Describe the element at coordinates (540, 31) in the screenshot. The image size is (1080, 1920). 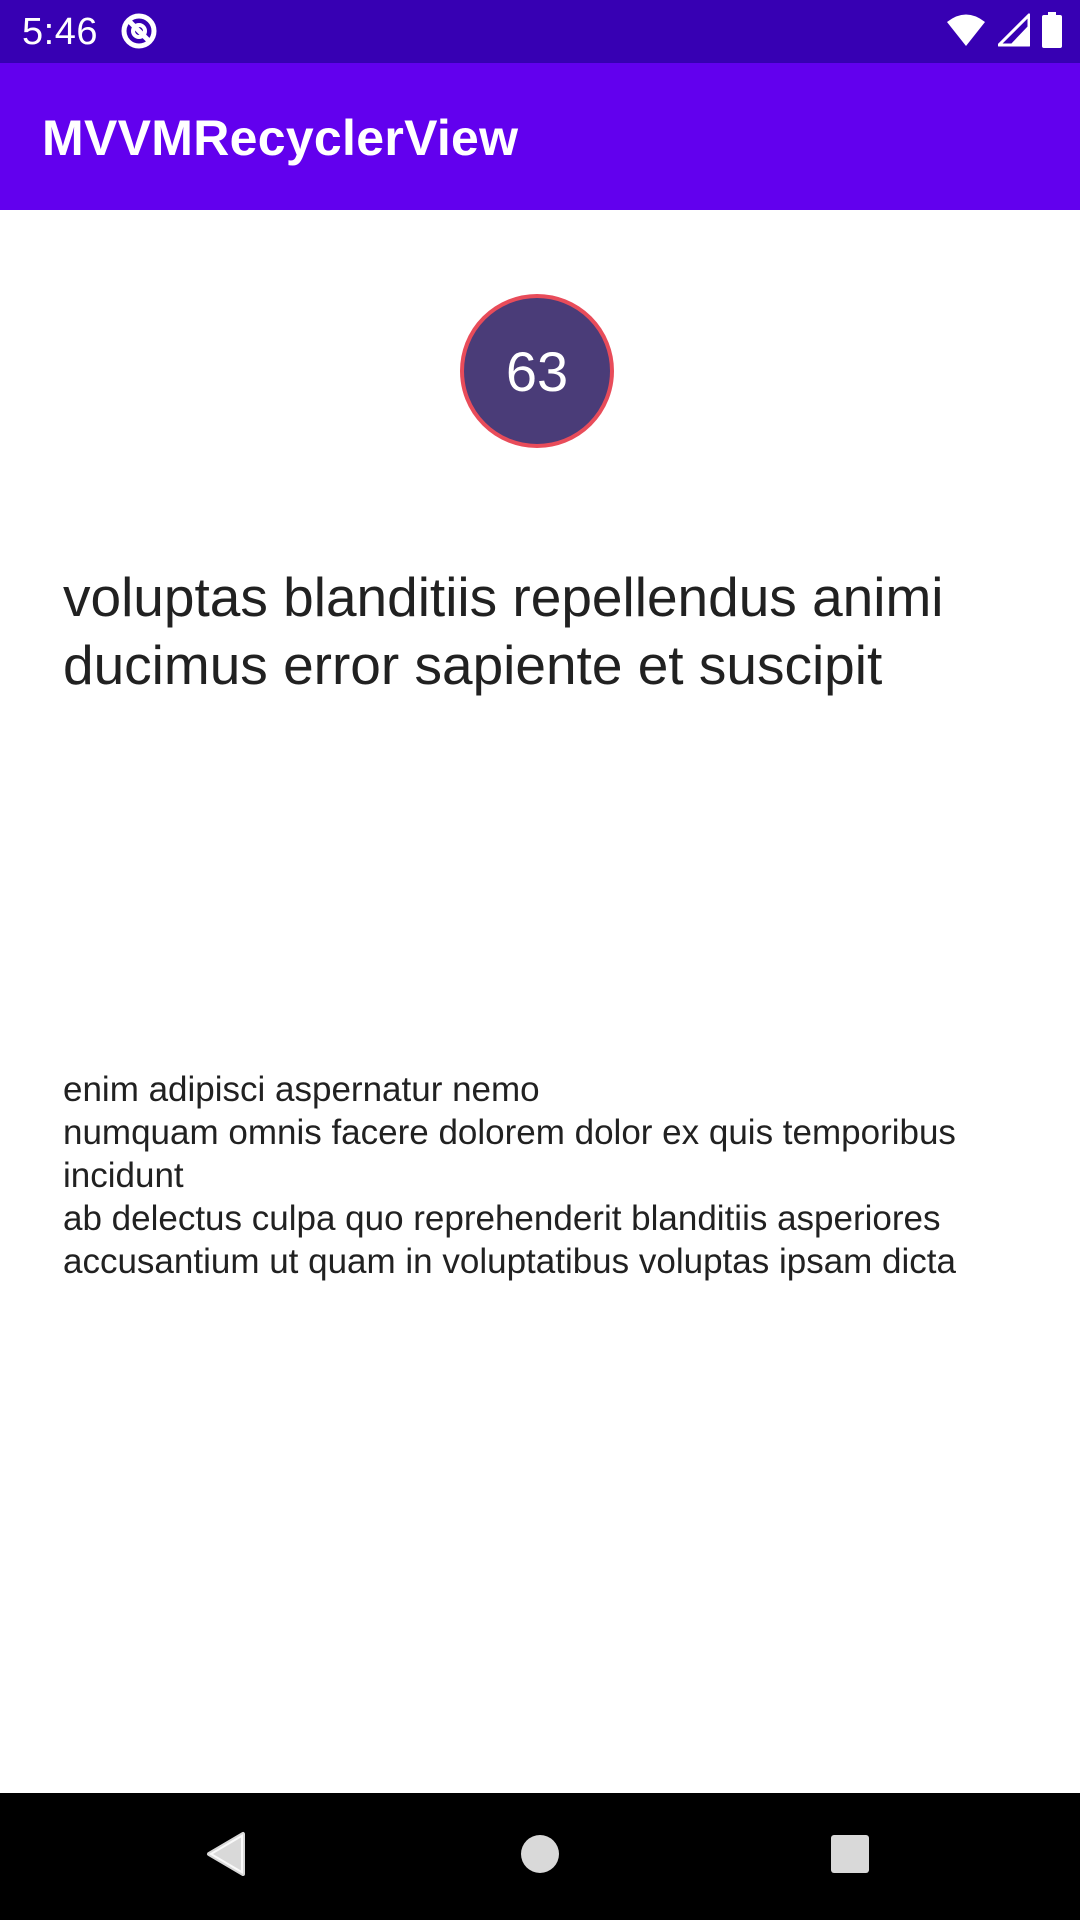
I see `status-bar: 5:46` at that location.